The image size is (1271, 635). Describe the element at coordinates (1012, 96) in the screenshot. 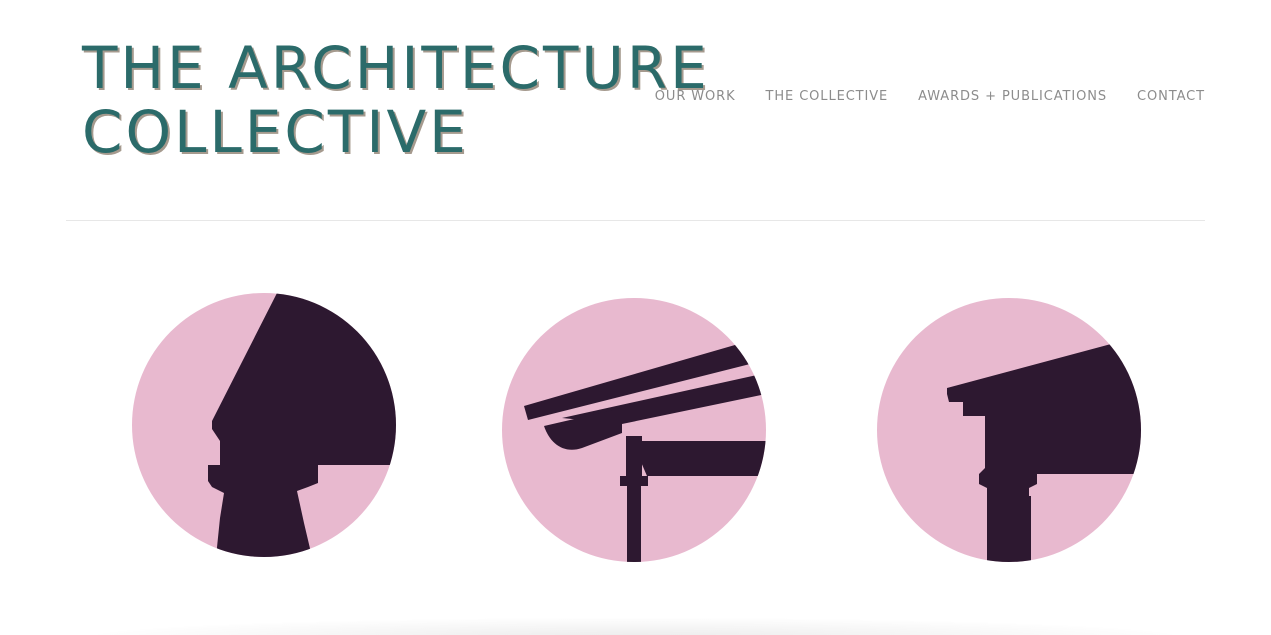

I see `nav-awards-publications: AWARDS + PUBLICATIONS` at that location.